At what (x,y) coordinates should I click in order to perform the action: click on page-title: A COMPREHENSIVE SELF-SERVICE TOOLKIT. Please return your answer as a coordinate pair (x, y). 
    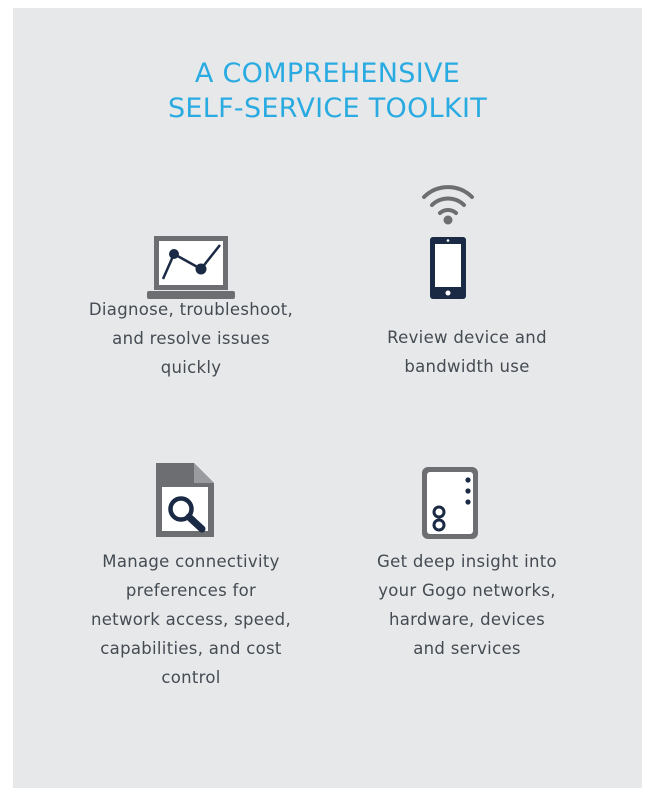
    Looking at the image, I should click on (327, 91).